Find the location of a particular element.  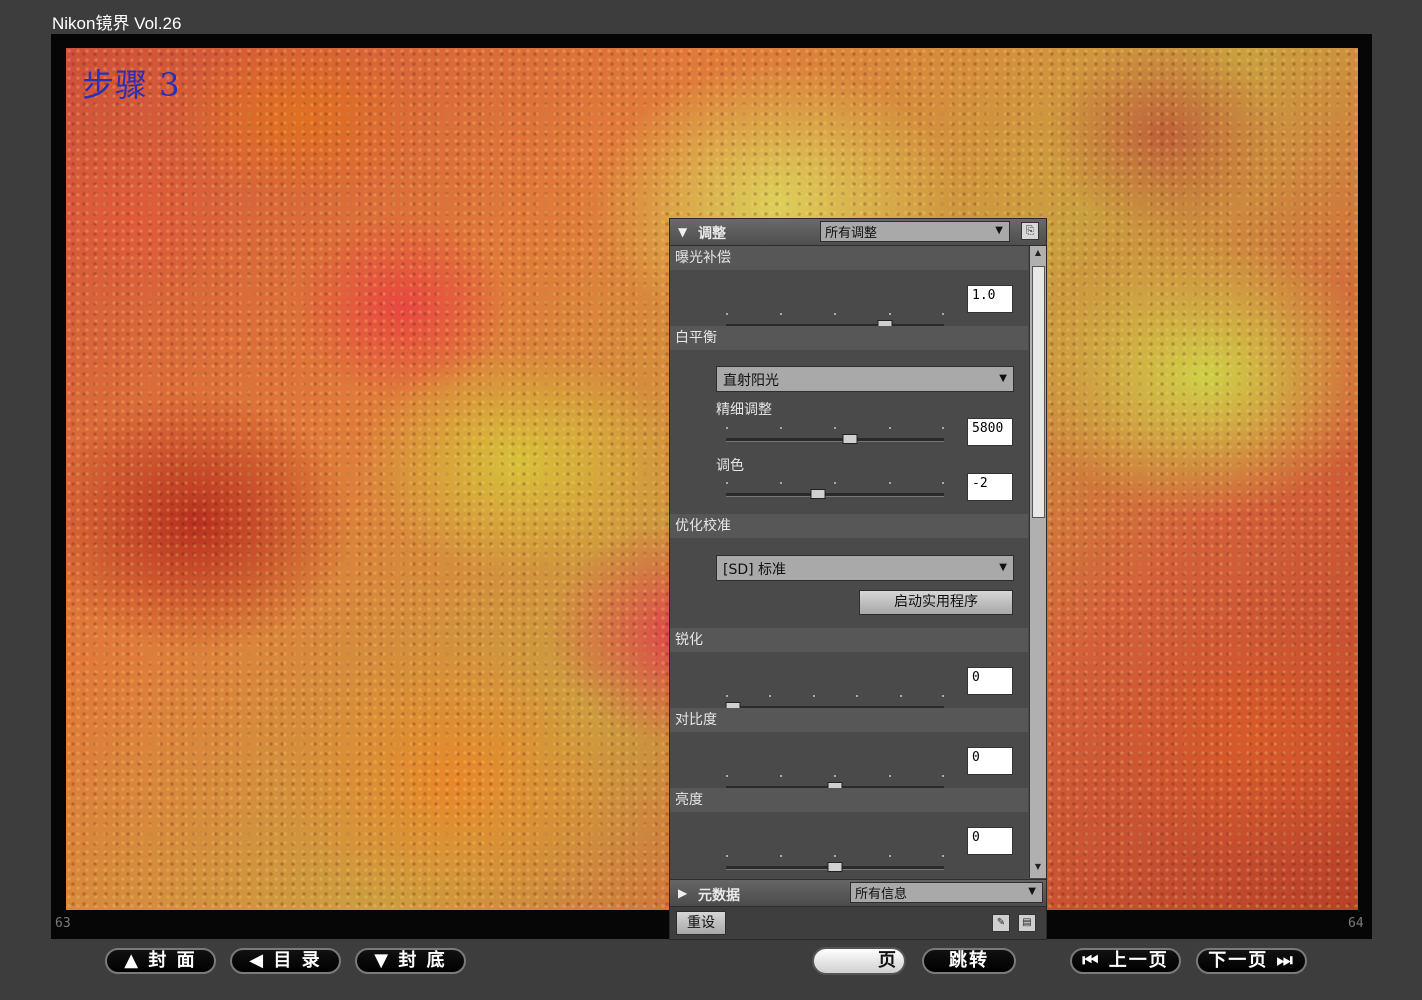

exposure-value-field: 1.0 is located at coordinates (990, 299).